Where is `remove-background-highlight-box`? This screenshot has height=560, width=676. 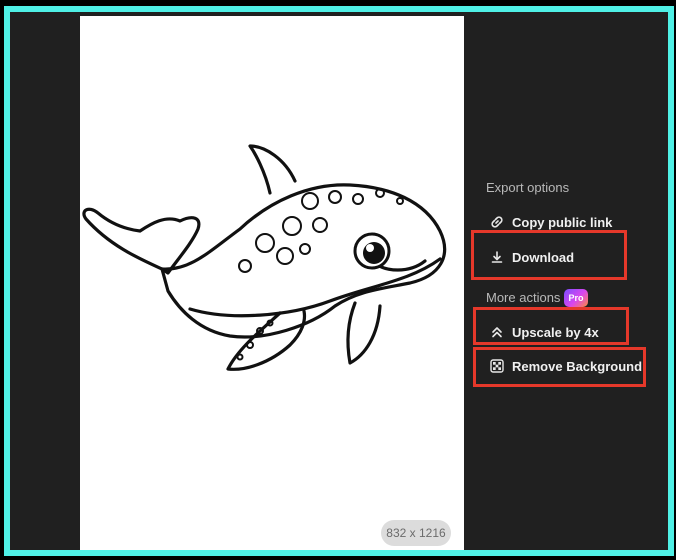 remove-background-highlight-box is located at coordinates (559, 367).